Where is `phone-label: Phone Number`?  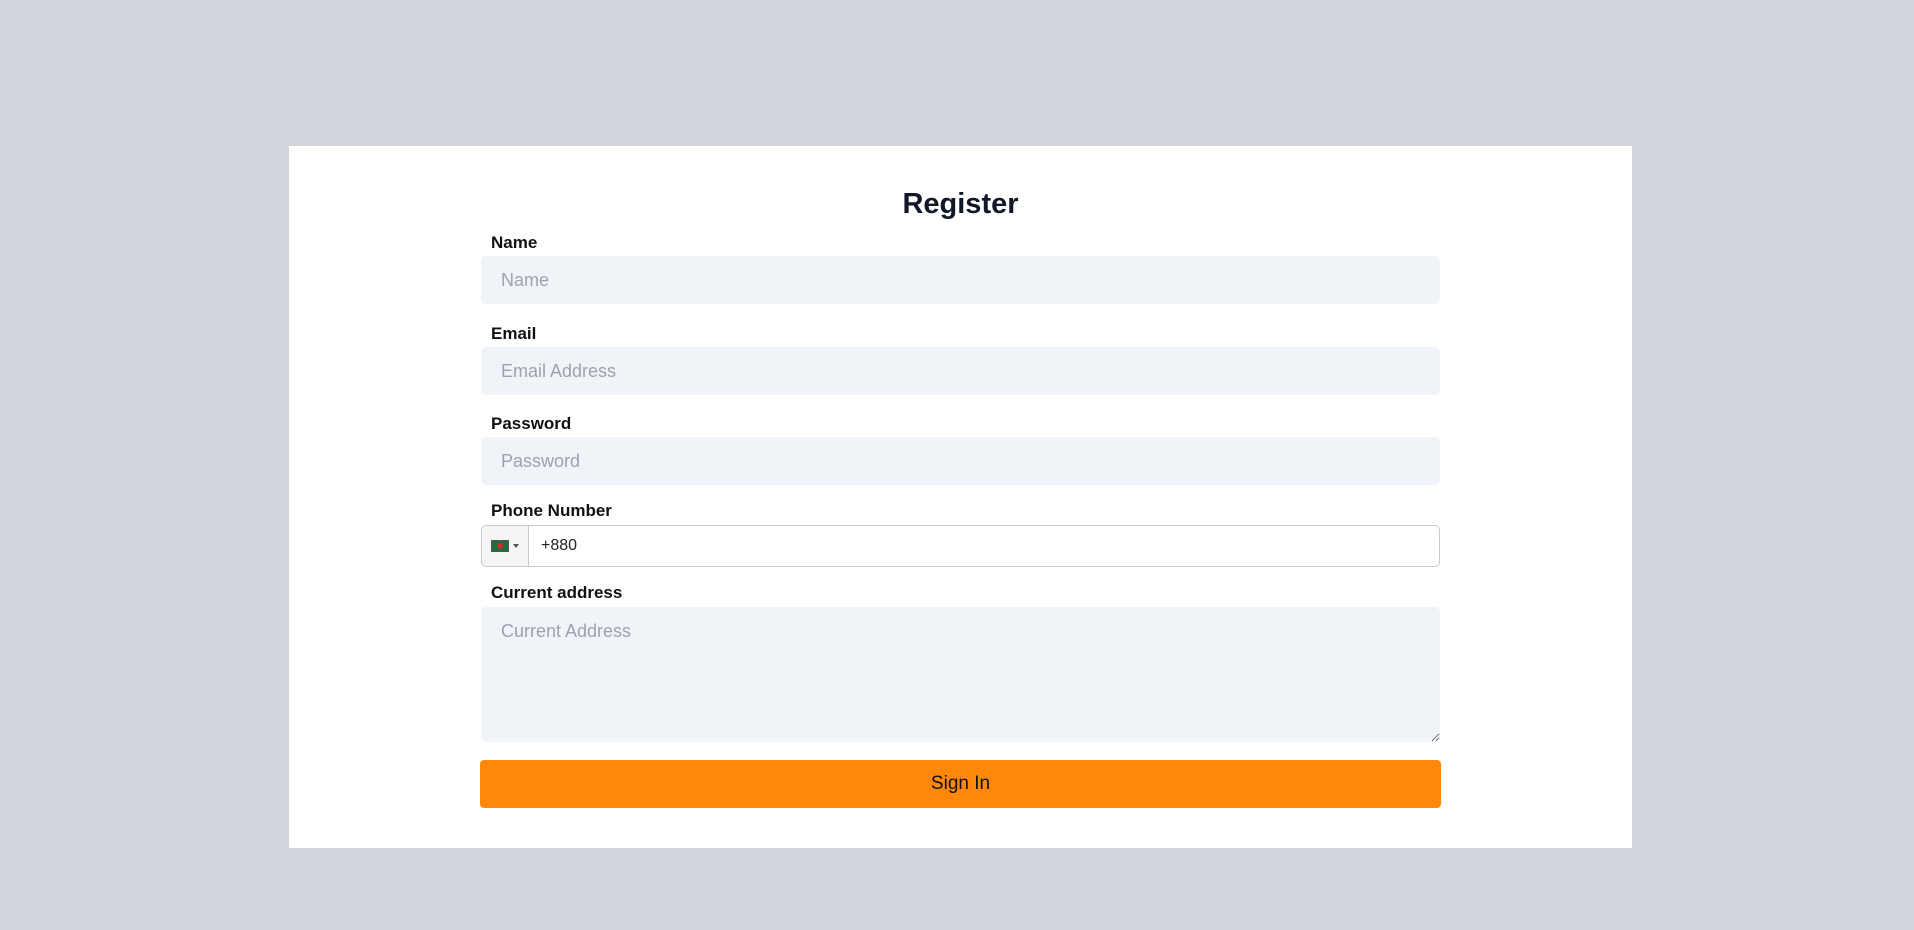
phone-label: Phone Number is located at coordinates (551, 510).